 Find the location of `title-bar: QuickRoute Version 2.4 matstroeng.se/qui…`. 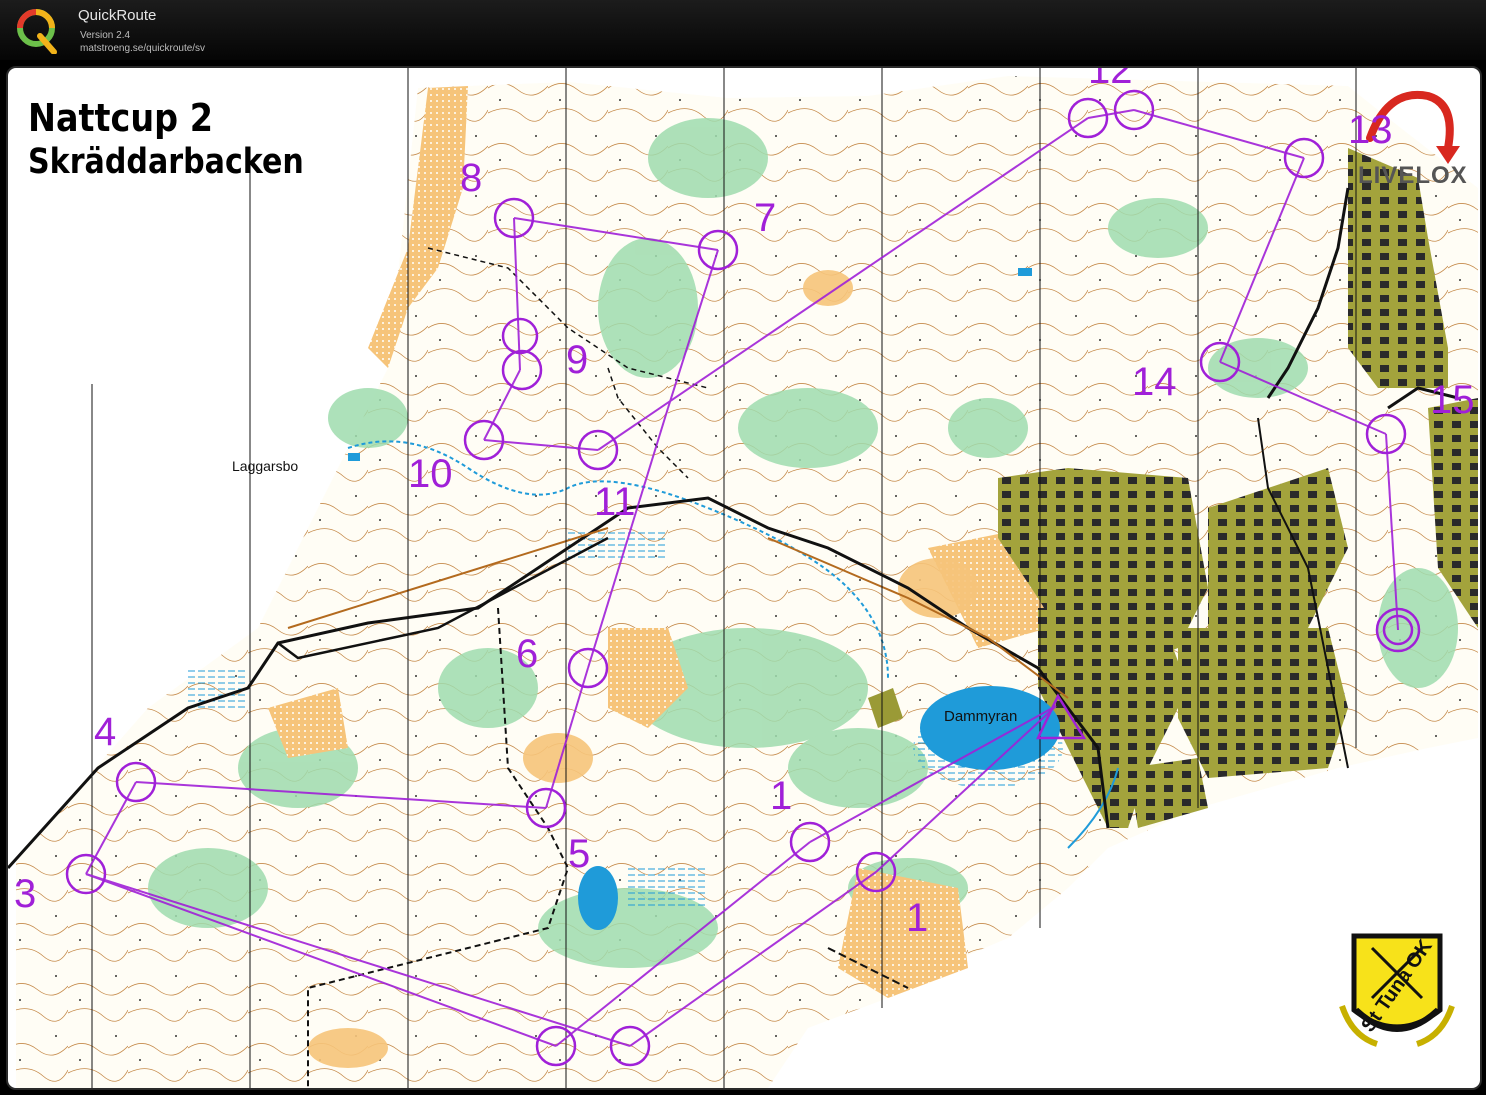

title-bar: QuickRoute Version 2.4 matstroeng.se/qui… is located at coordinates (743, 30).